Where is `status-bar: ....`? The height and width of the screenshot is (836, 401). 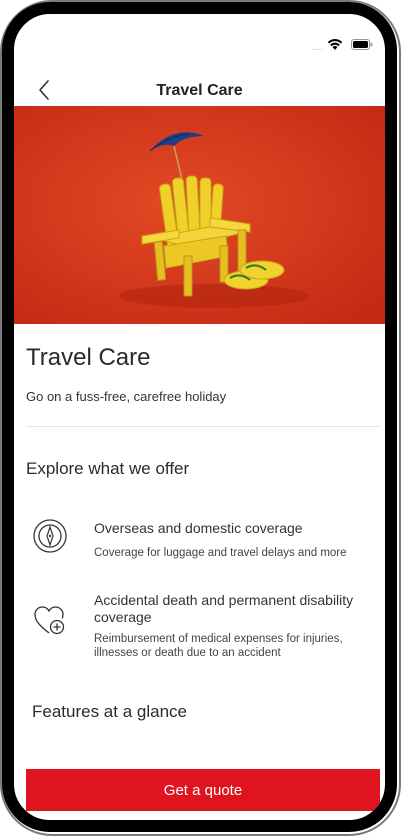
status-bar: .... is located at coordinates (199, 38).